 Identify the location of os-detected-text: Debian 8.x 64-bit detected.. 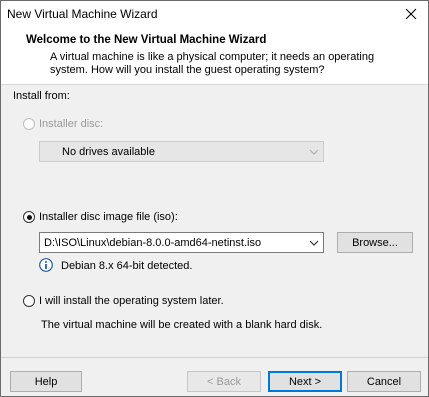
(127, 266).